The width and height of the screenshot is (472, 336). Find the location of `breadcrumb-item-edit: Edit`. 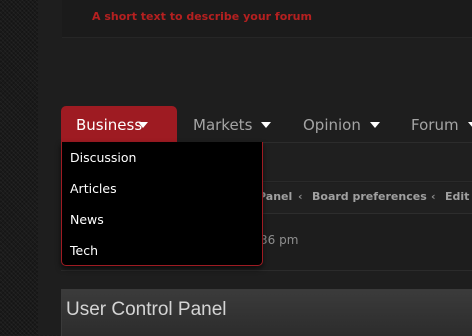

breadcrumb-item-edit: Edit is located at coordinates (457, 197).